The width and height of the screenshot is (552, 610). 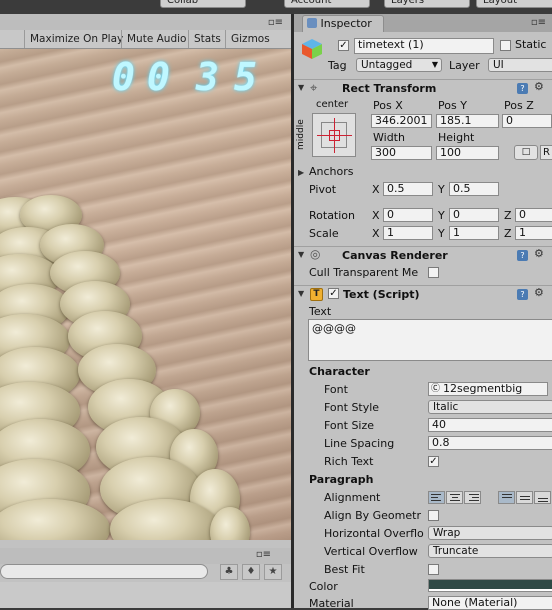 What do you see at coordinates (456, 137) in the screenshot?
I see `height-label: Height` at bounding box center [456, 137].